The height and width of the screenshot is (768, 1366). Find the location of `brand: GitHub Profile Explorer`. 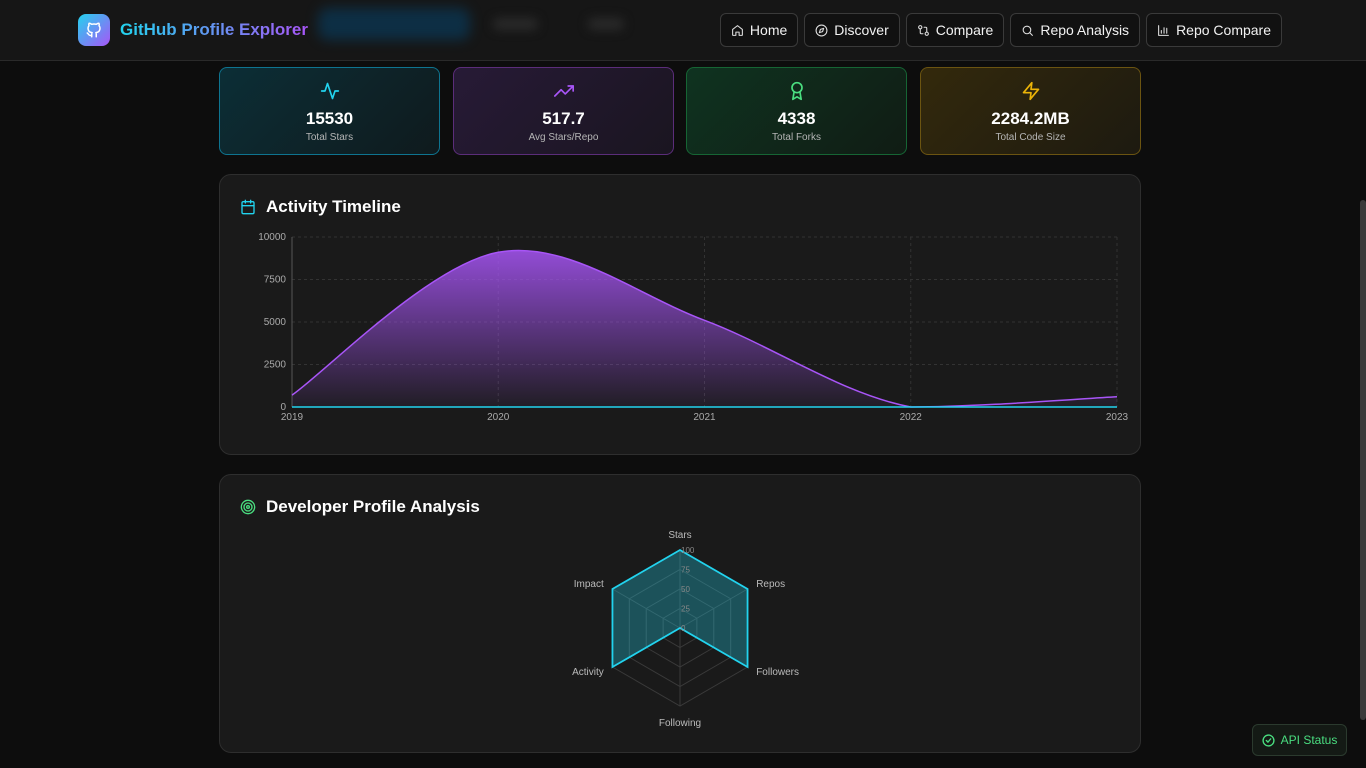

brand: GitHub Profile Explorer is located at coordinates (193, 30).